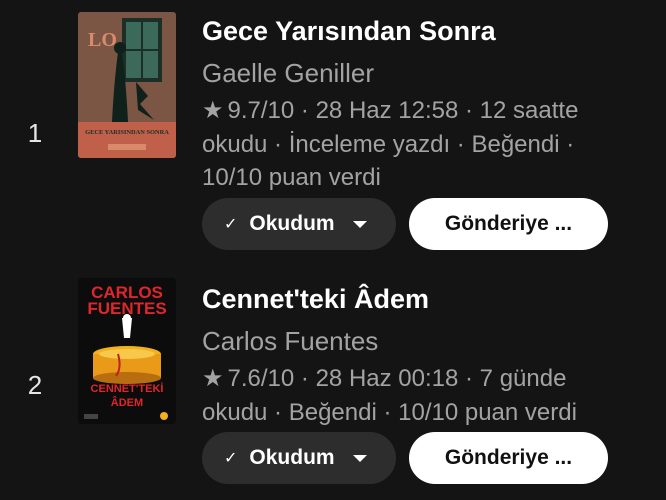 Image resolution: width=666 pixels, height=500 pixels. I want to click on rating-value: 9.7/10, so click(261, 110).